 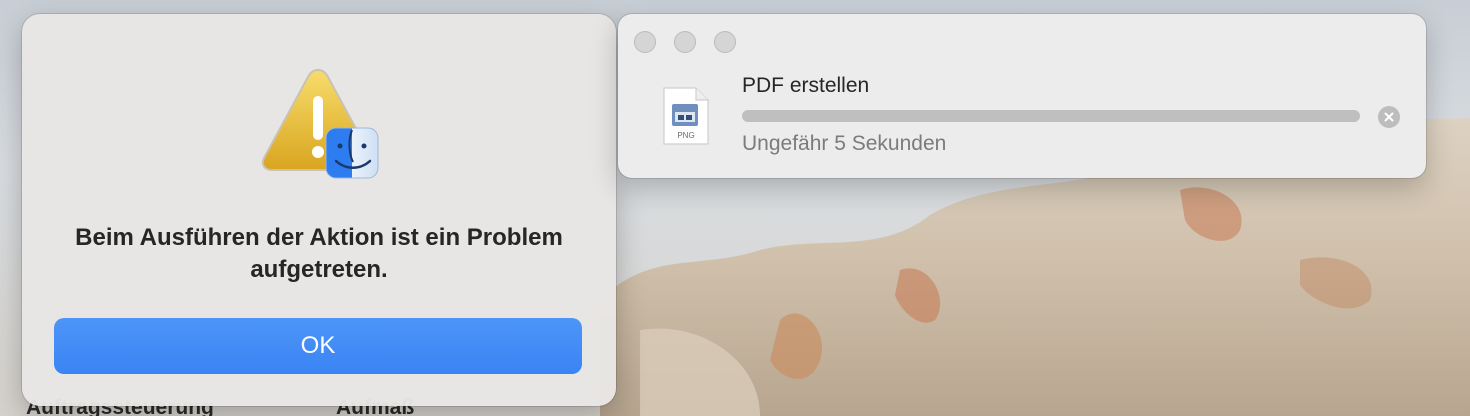 What do you see at coordinates (806, 85) in the screenshot?
I see `task-title: PDF erstellen` at bounding box center [806, 85].